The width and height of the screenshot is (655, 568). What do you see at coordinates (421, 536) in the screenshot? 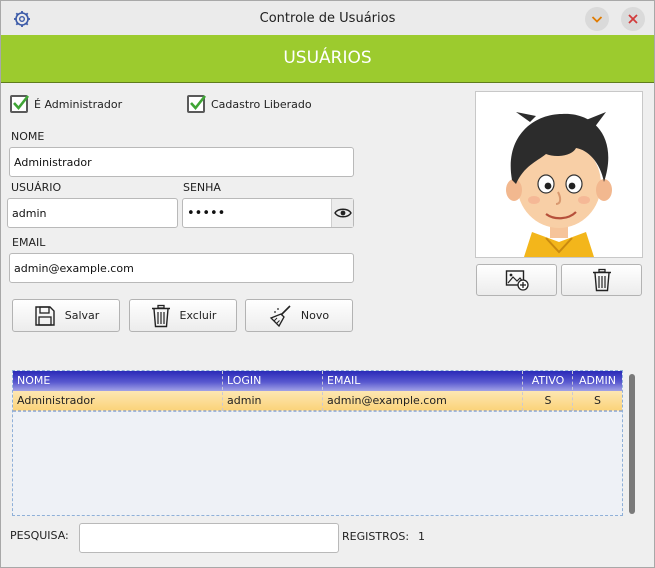
I see `records-count: 1` at bounding box center [421, 536].